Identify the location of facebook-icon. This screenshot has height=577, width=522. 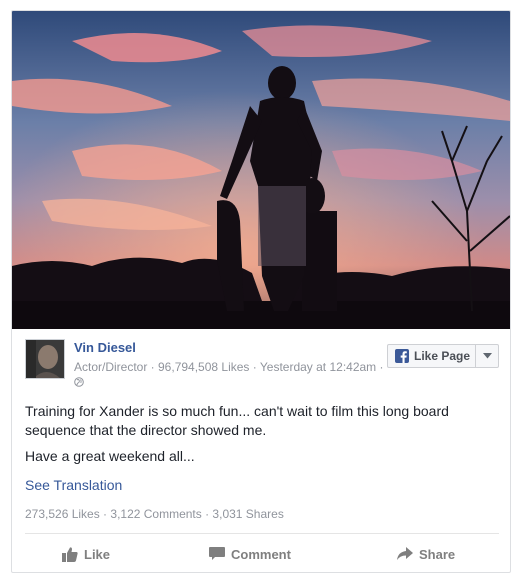
(402, 356).